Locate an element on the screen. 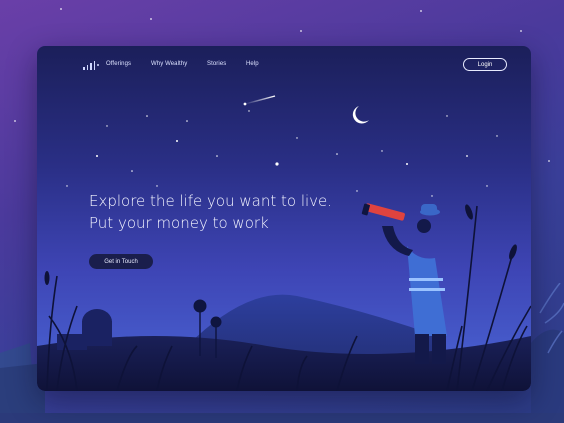 The width and height of the screenshot is (564, 423). shooting-star-icon is located at coordinates (259, 100).